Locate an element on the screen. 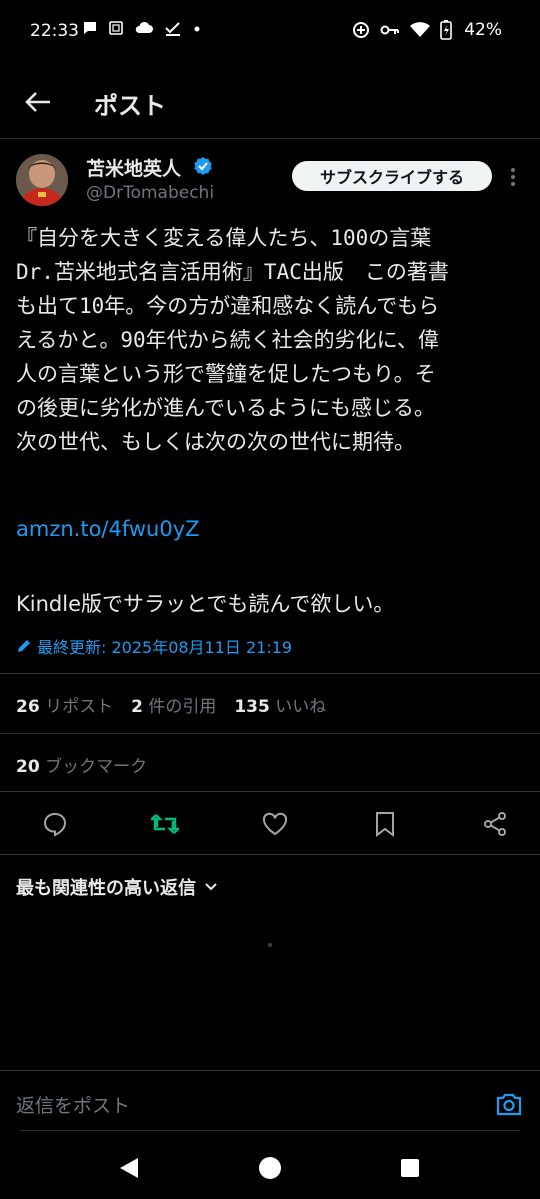  data-saver-icon is located at coordinates (361, 30).